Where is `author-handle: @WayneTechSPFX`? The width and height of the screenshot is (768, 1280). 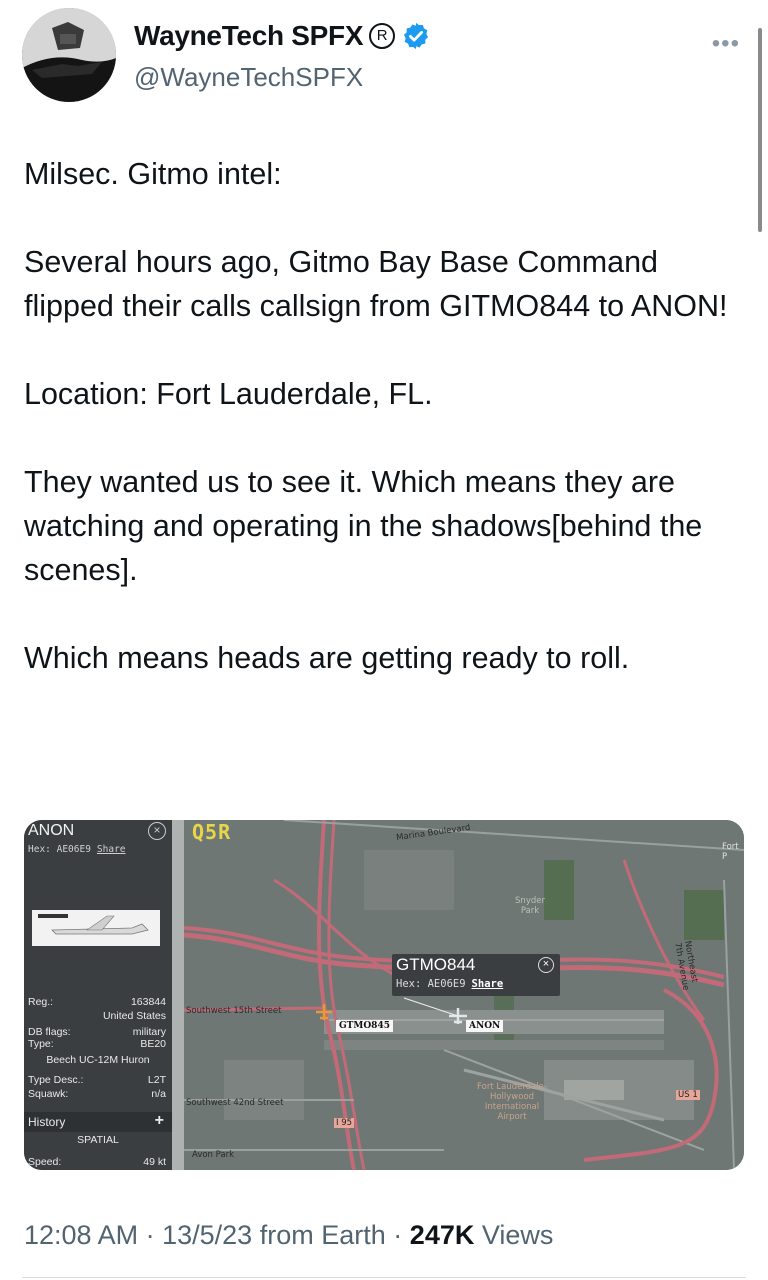 author-handle: @WayneTechSPFX is located at coordinates (248, 77).